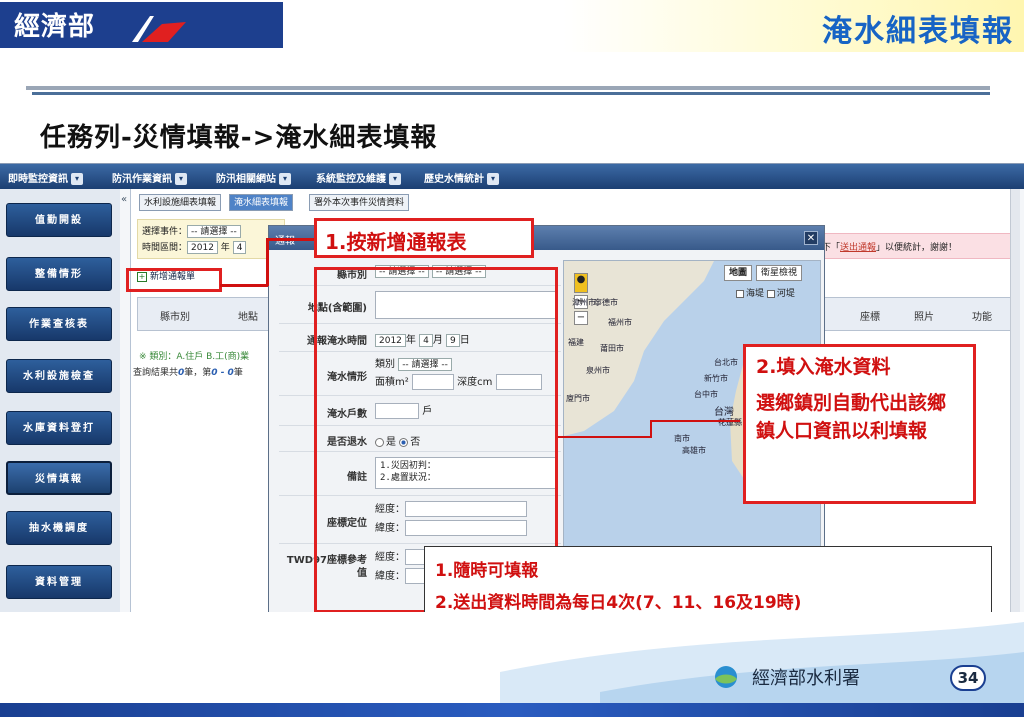 This screenshot has height=717, width=1024. What do you see at coordinates (159, 29) in the screenshot?
I see `ministry-logo-mark-icon` at bounding box center [159, 29].